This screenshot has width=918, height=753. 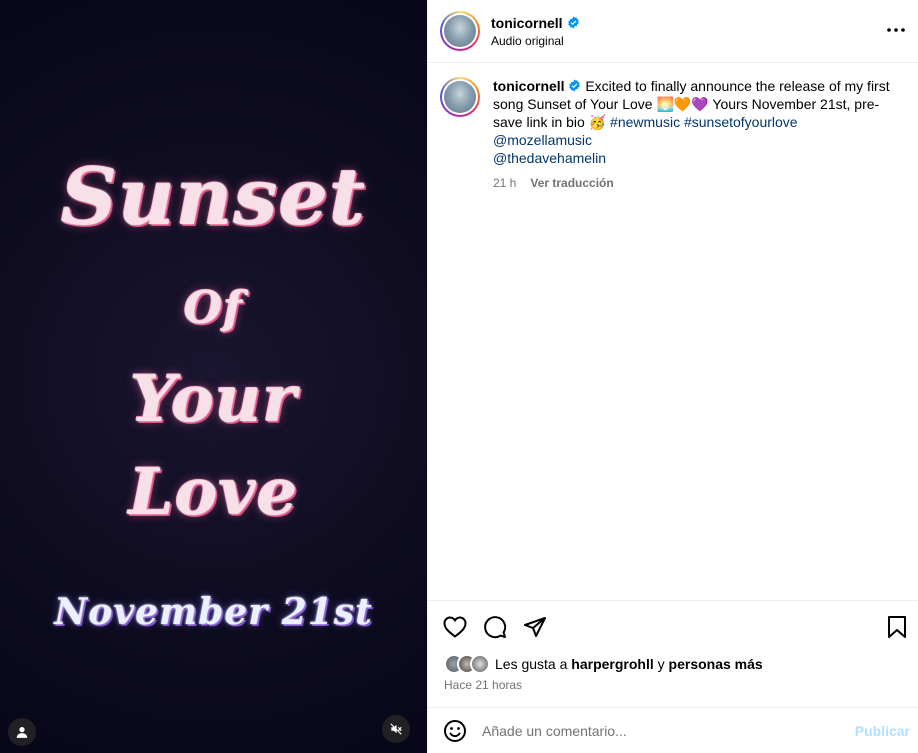 I want to click on more-options-button, so click(x=896, y=30).